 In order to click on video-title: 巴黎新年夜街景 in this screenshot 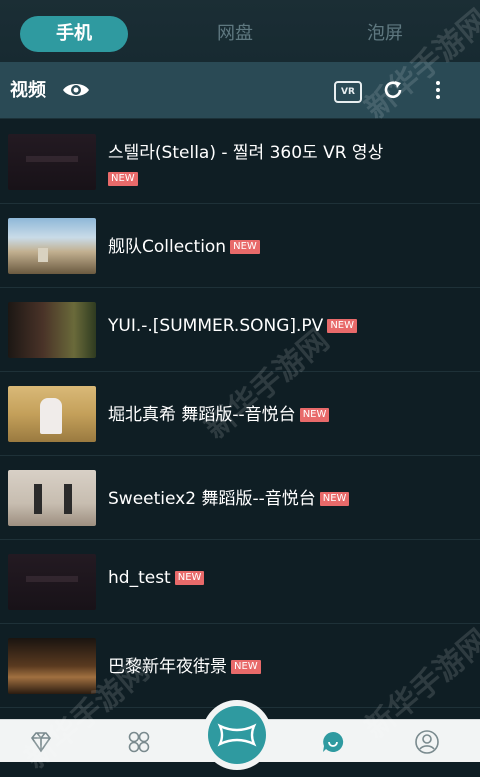, I will do `click(167, 667)`.